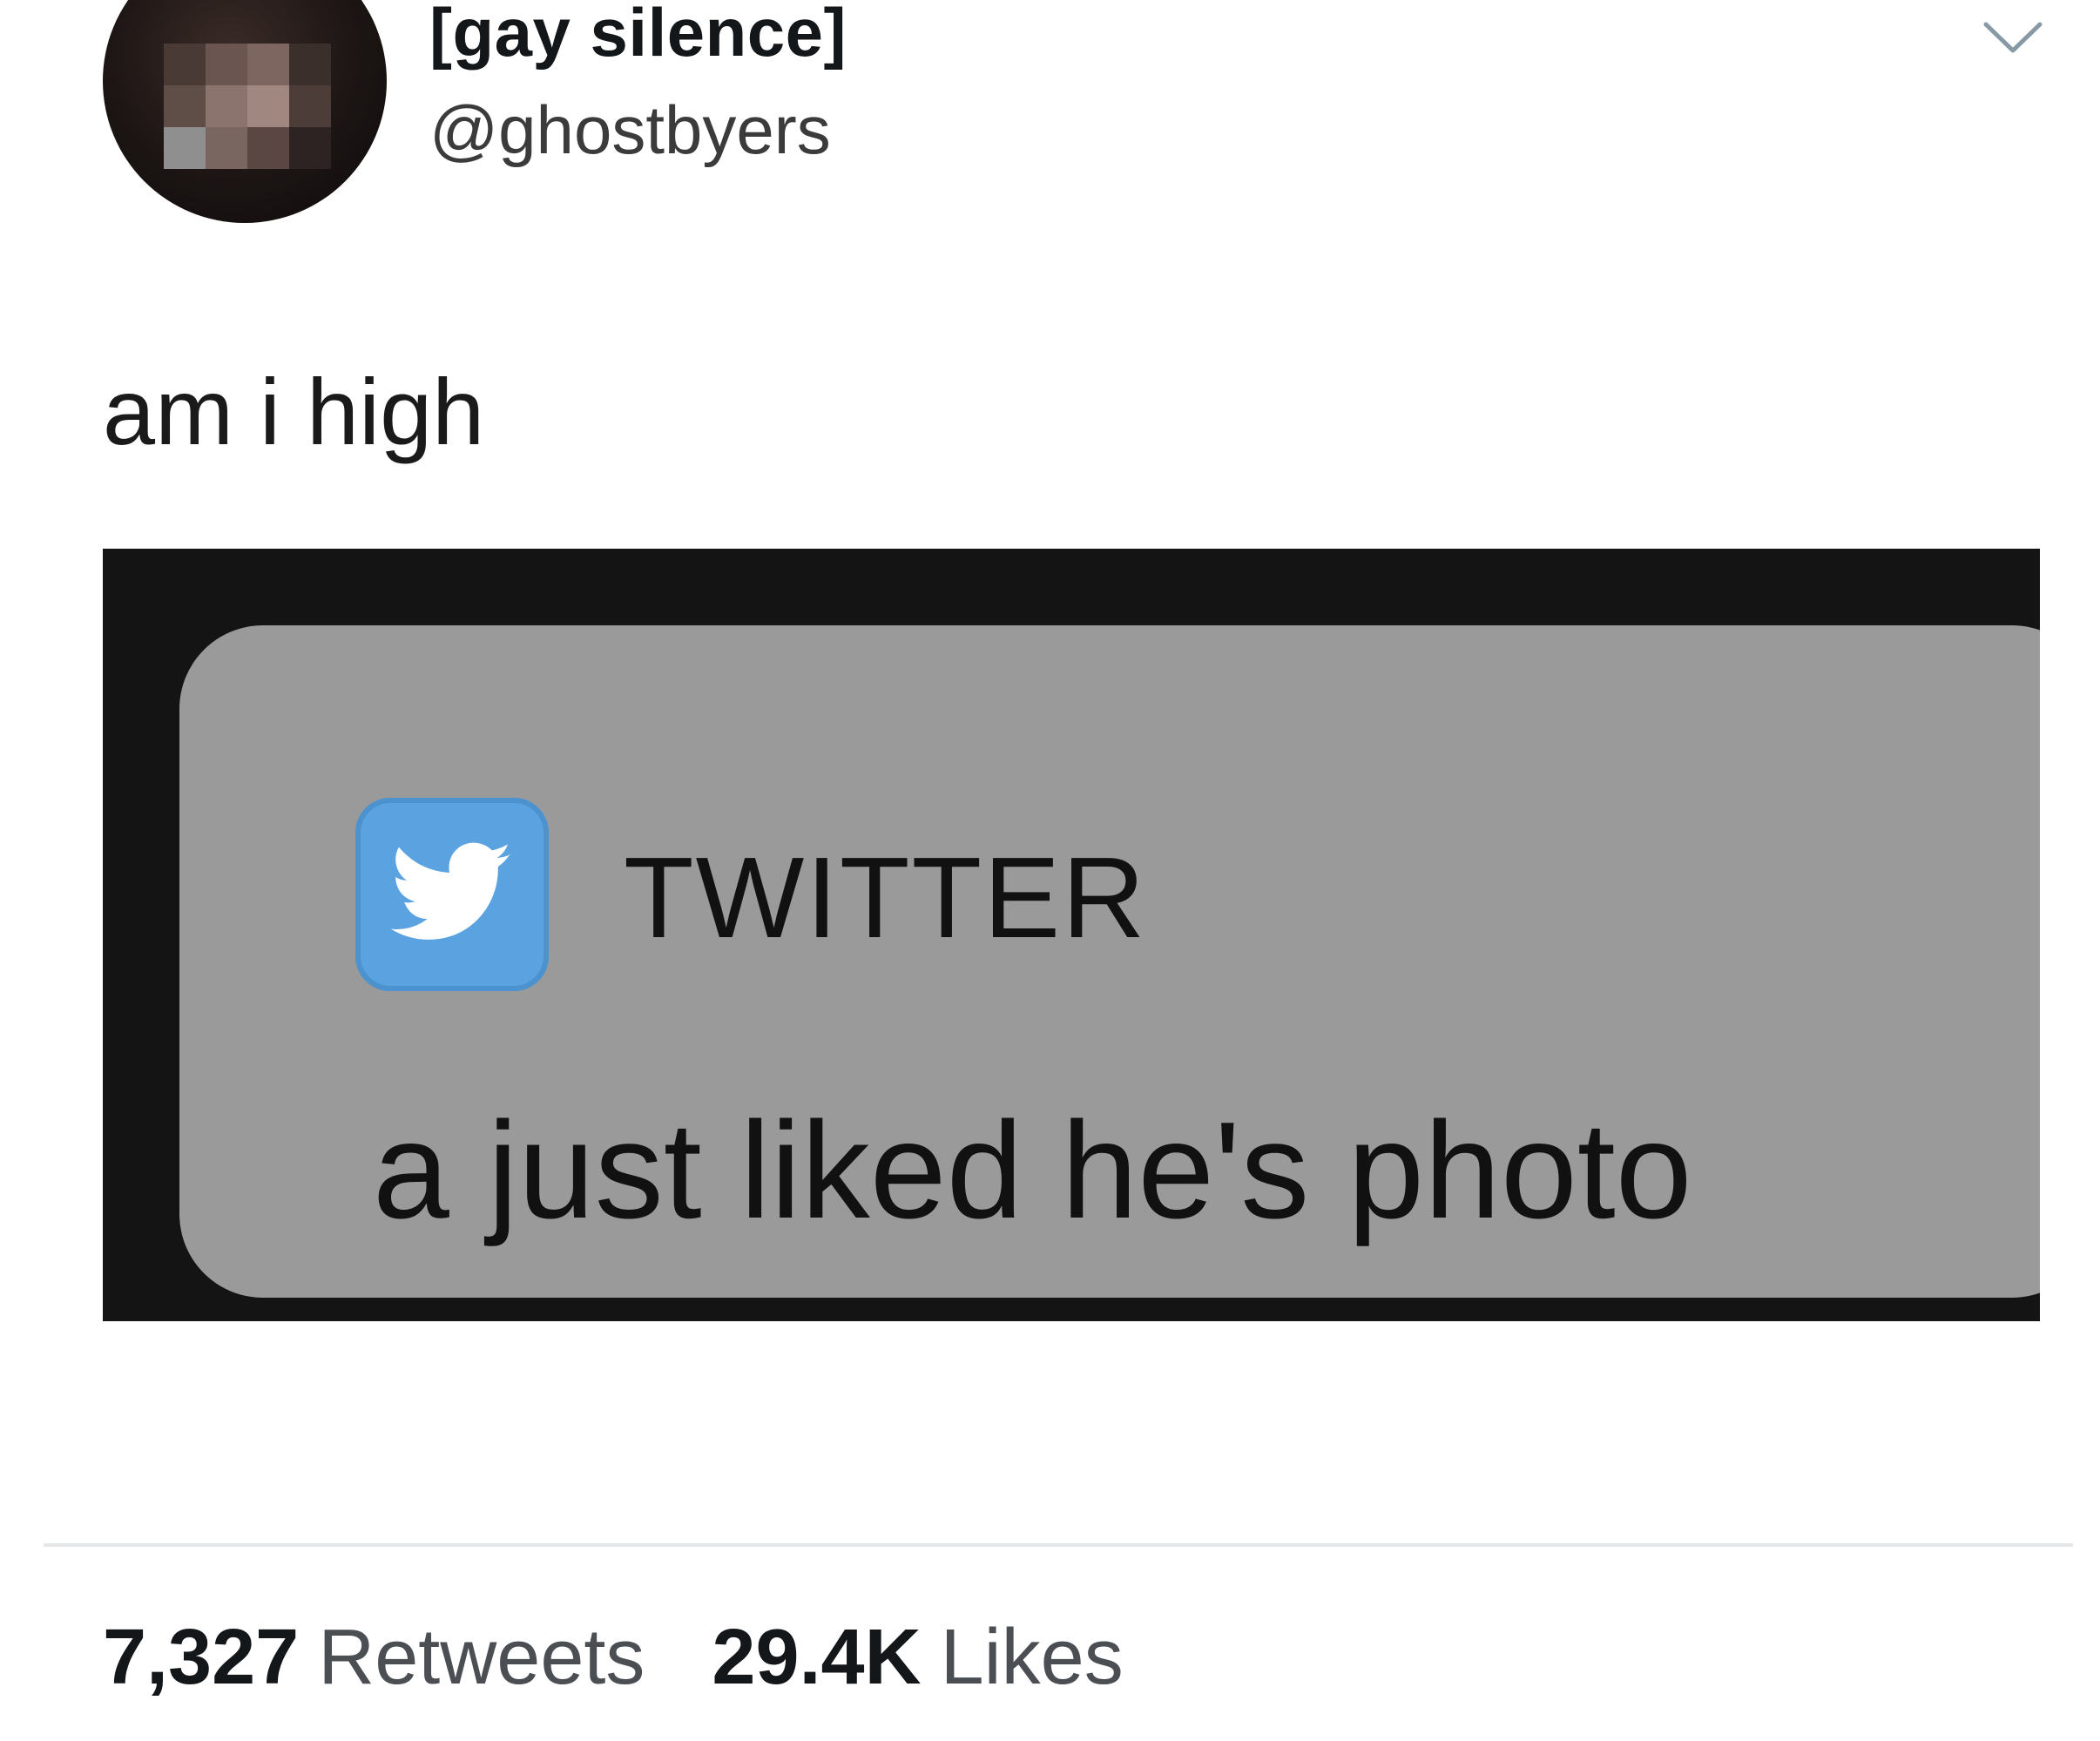  I want to click on tweet-stats: 7,327 Retweets 29.4K Likes, so click(636, 1658).